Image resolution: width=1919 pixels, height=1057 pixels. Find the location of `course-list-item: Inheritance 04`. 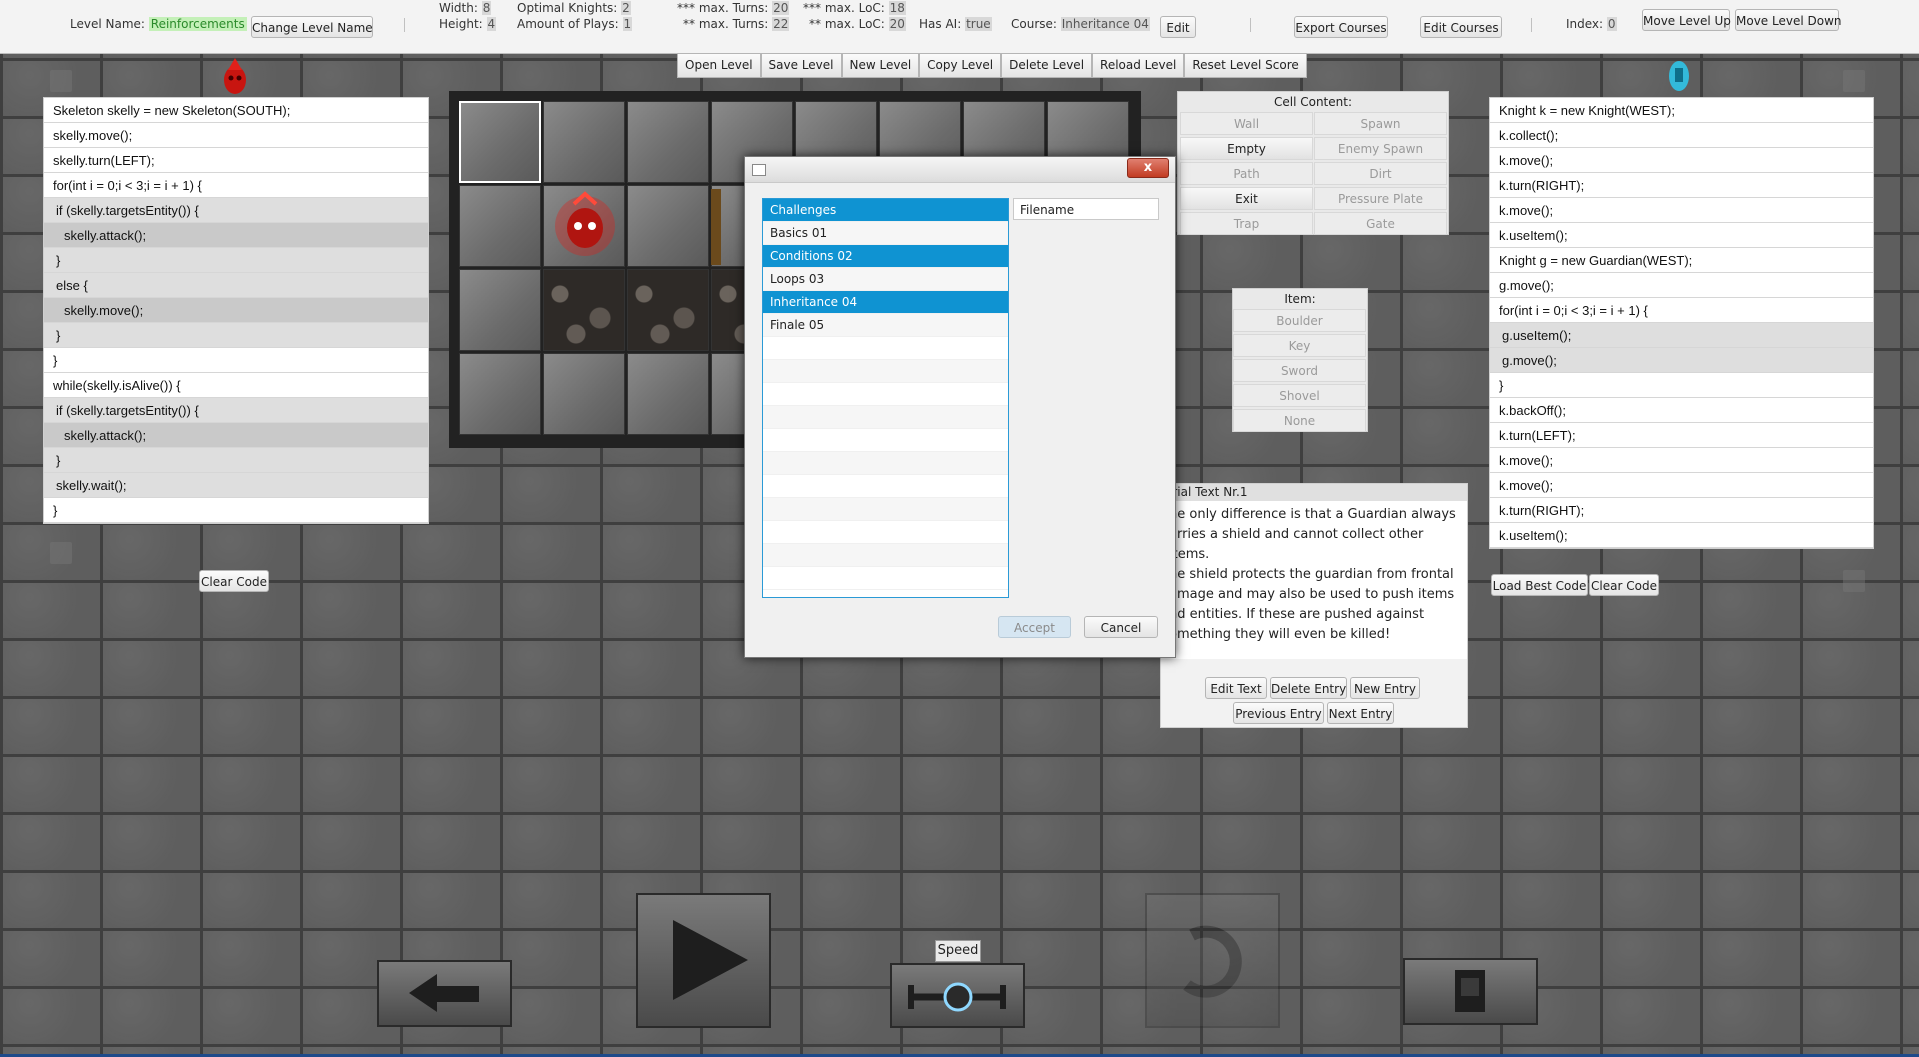

course-list-item: Inheritance 04 is located at coordinates (885, 302).